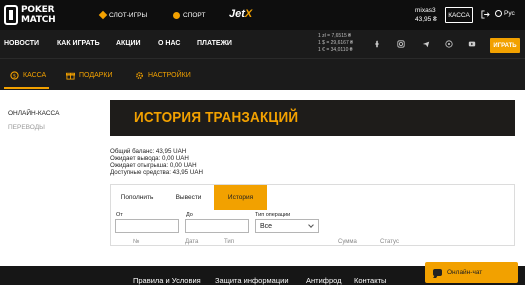 This screenshot has width=525, height=285. Describe the element at coordinates (347, 242) in the screenshot. I see `column-amount: Сумма` at that location.